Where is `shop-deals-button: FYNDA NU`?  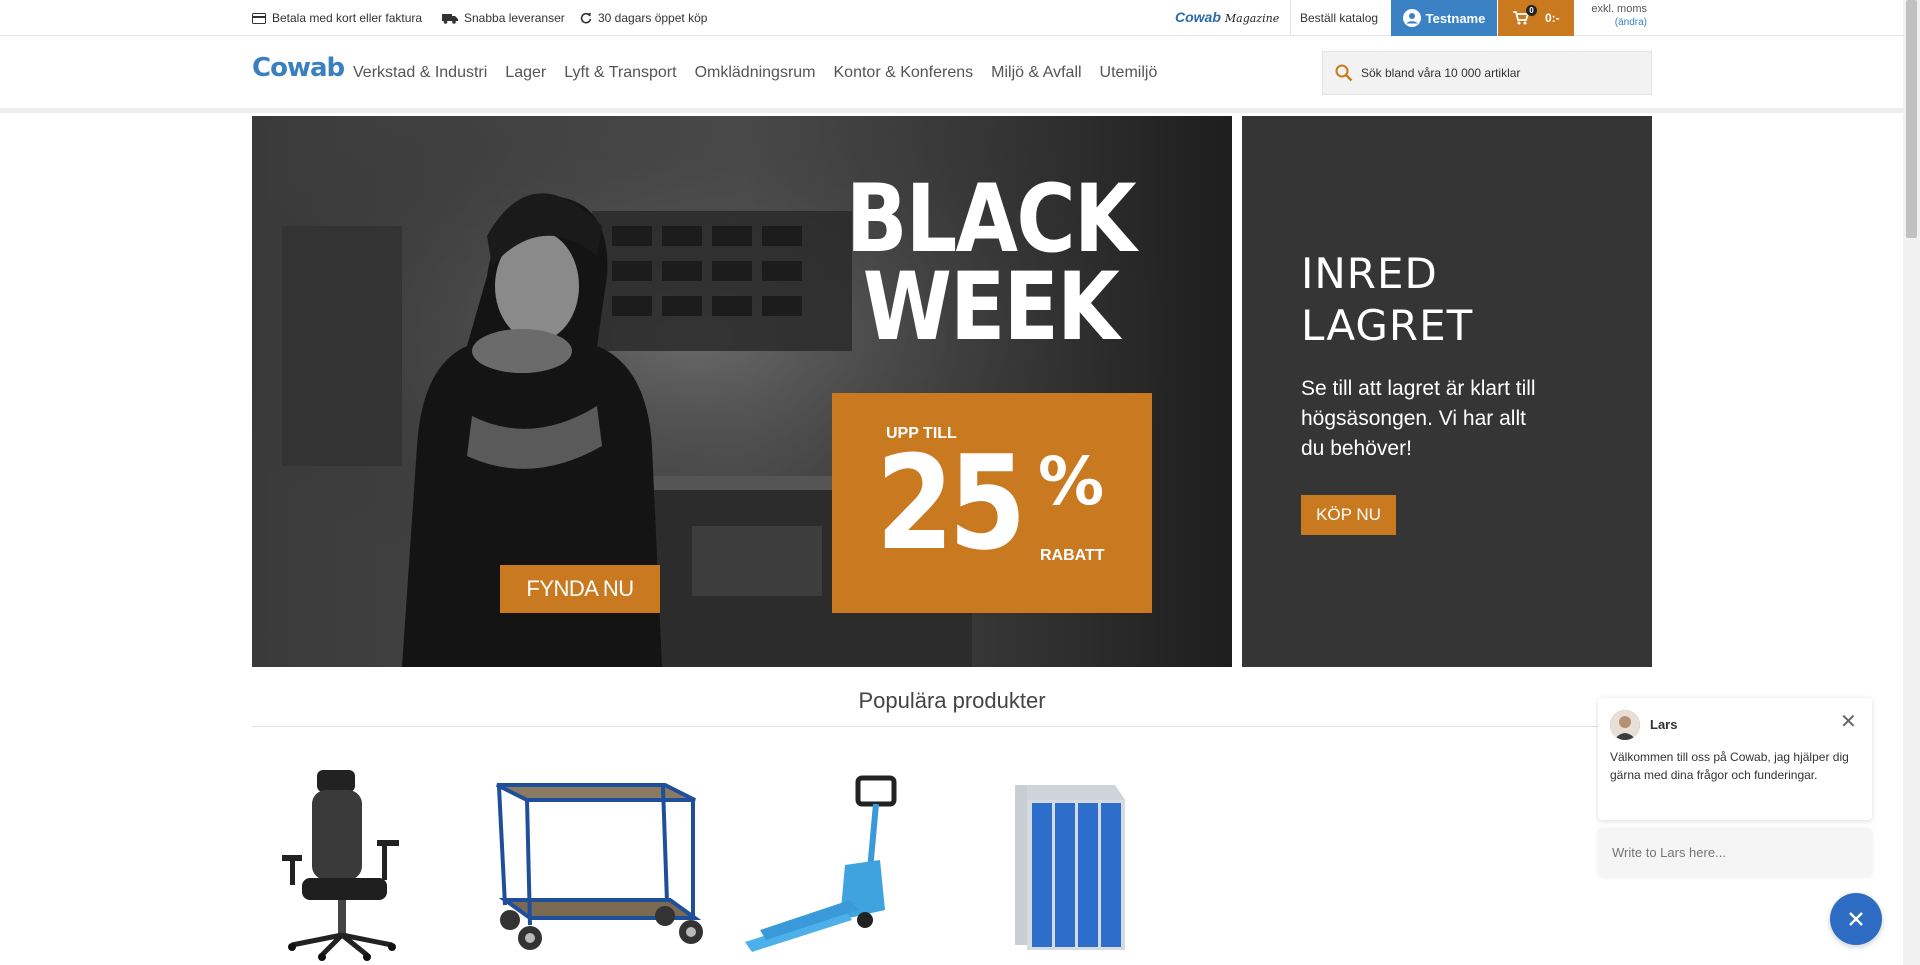
shop-deals-button: FYNDA NU is located at coordinates (580, 589).